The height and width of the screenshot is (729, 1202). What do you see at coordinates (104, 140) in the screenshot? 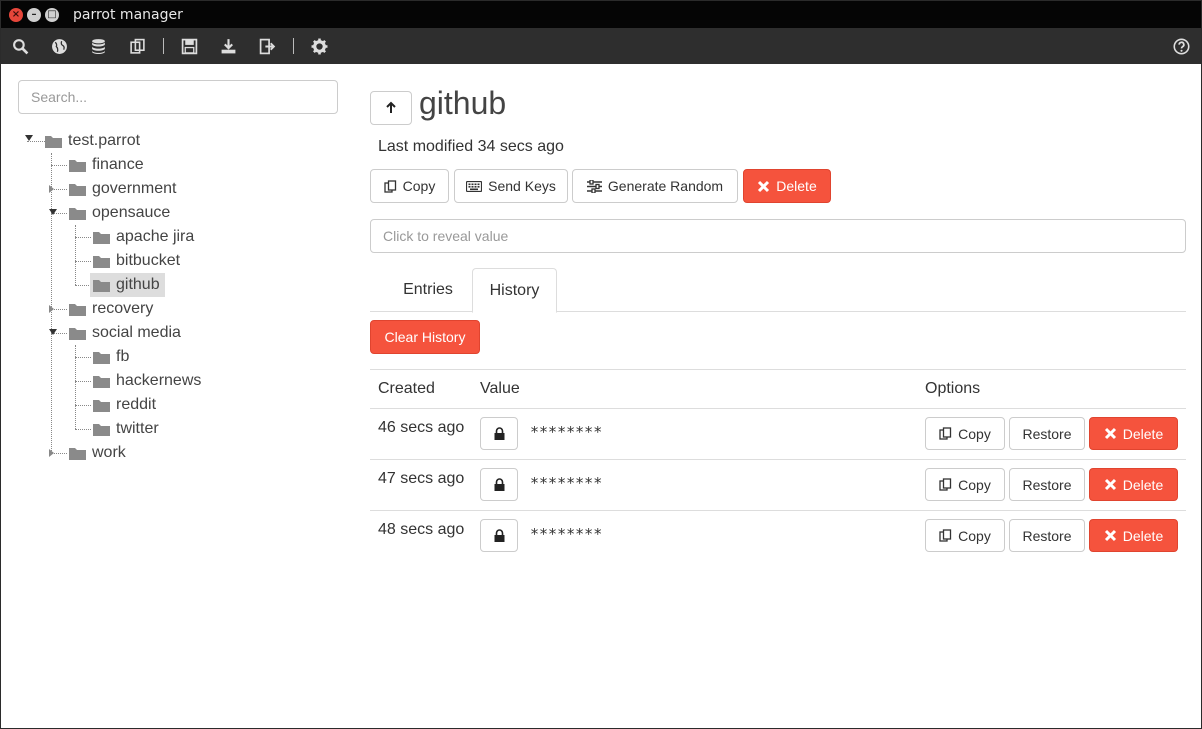
I see `tree-node-label: test.parrot` at bounding box center [104, 140].